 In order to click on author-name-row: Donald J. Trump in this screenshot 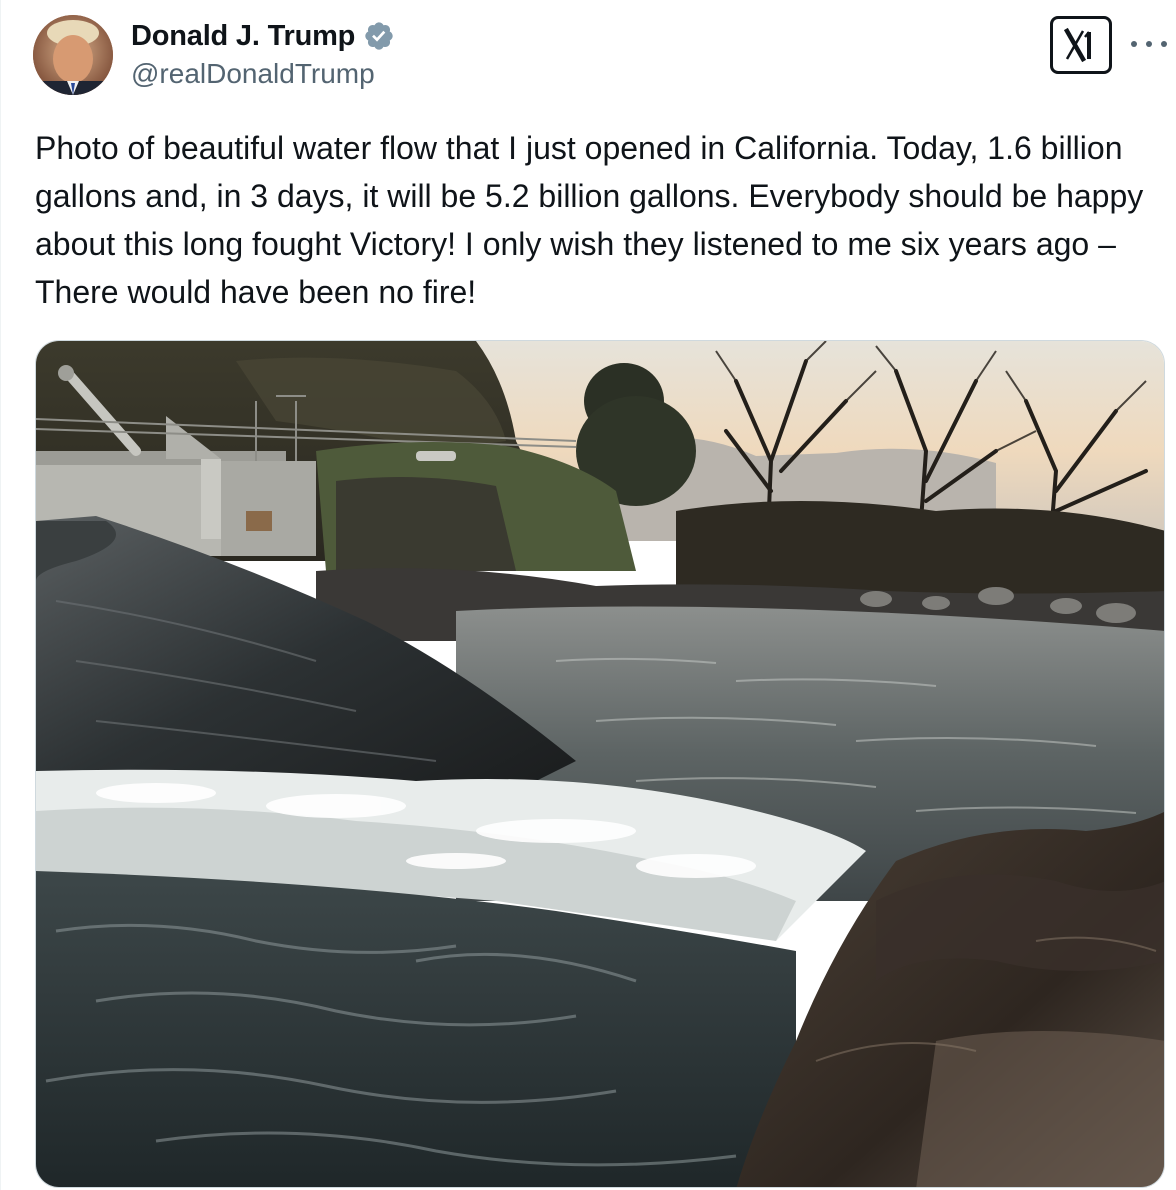, I will do `click(263, 36)`.